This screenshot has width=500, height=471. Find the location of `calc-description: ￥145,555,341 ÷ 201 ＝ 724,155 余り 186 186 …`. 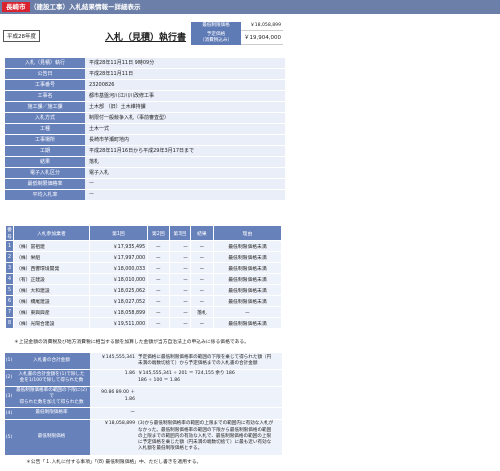

calc-description: ￥145,555,341 ÷ 201 ＝ 724,155 余り 186 186 … is located at coordinates (186, 377).